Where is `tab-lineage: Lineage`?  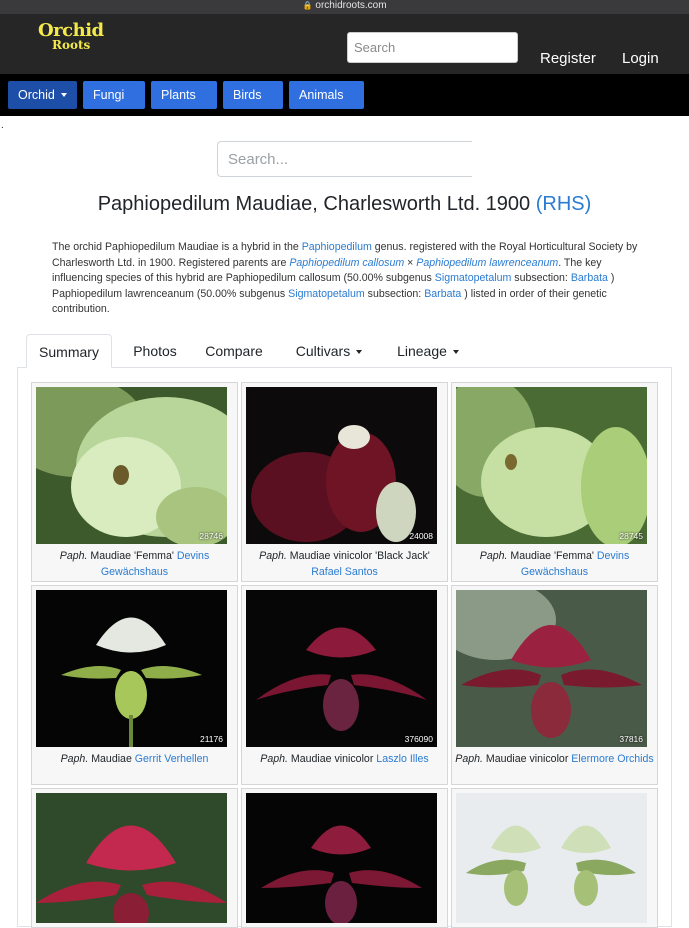
tab-lineage: Lineage is located at coordinates (428, 351).